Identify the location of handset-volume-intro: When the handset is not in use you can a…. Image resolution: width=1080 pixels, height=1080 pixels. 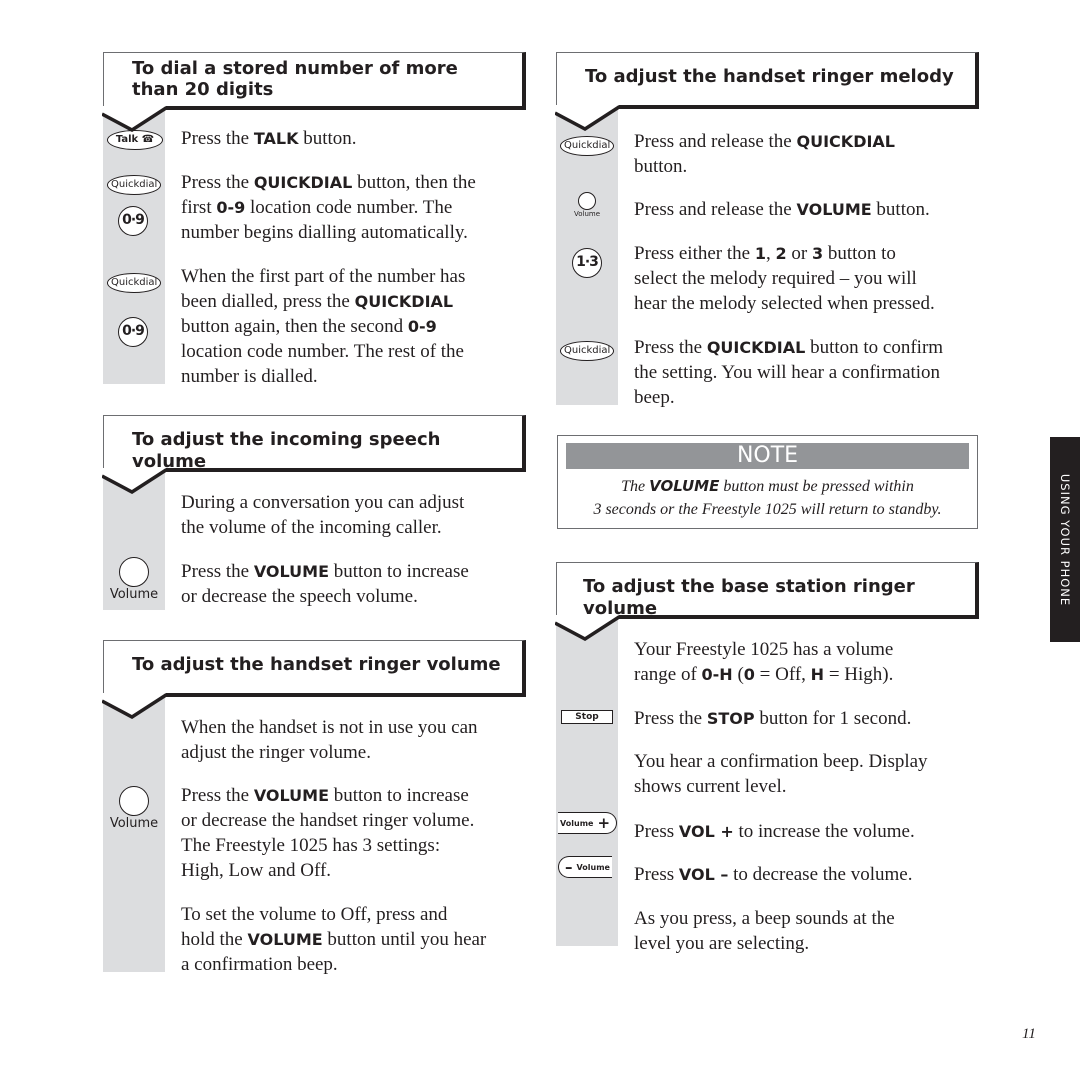
(329, 740).